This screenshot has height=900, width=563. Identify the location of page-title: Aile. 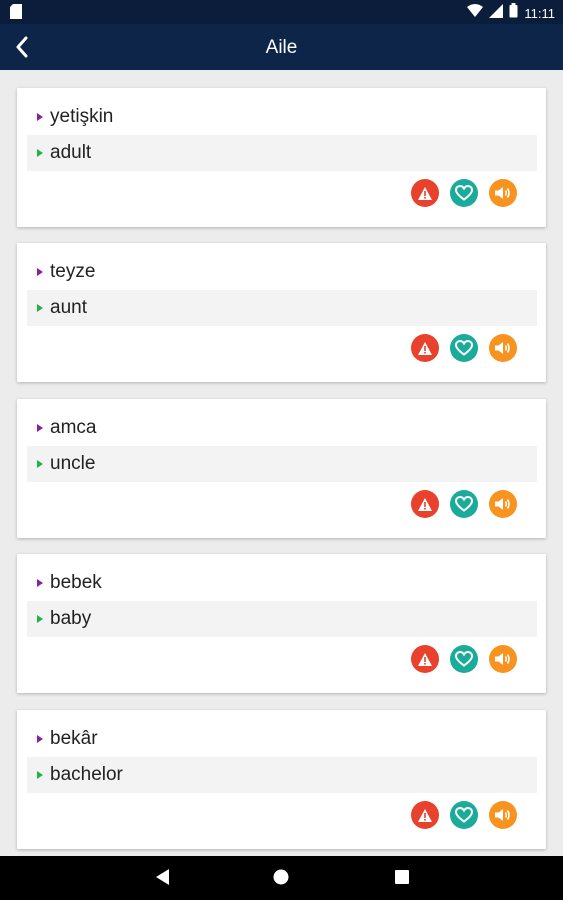
(281, 47).